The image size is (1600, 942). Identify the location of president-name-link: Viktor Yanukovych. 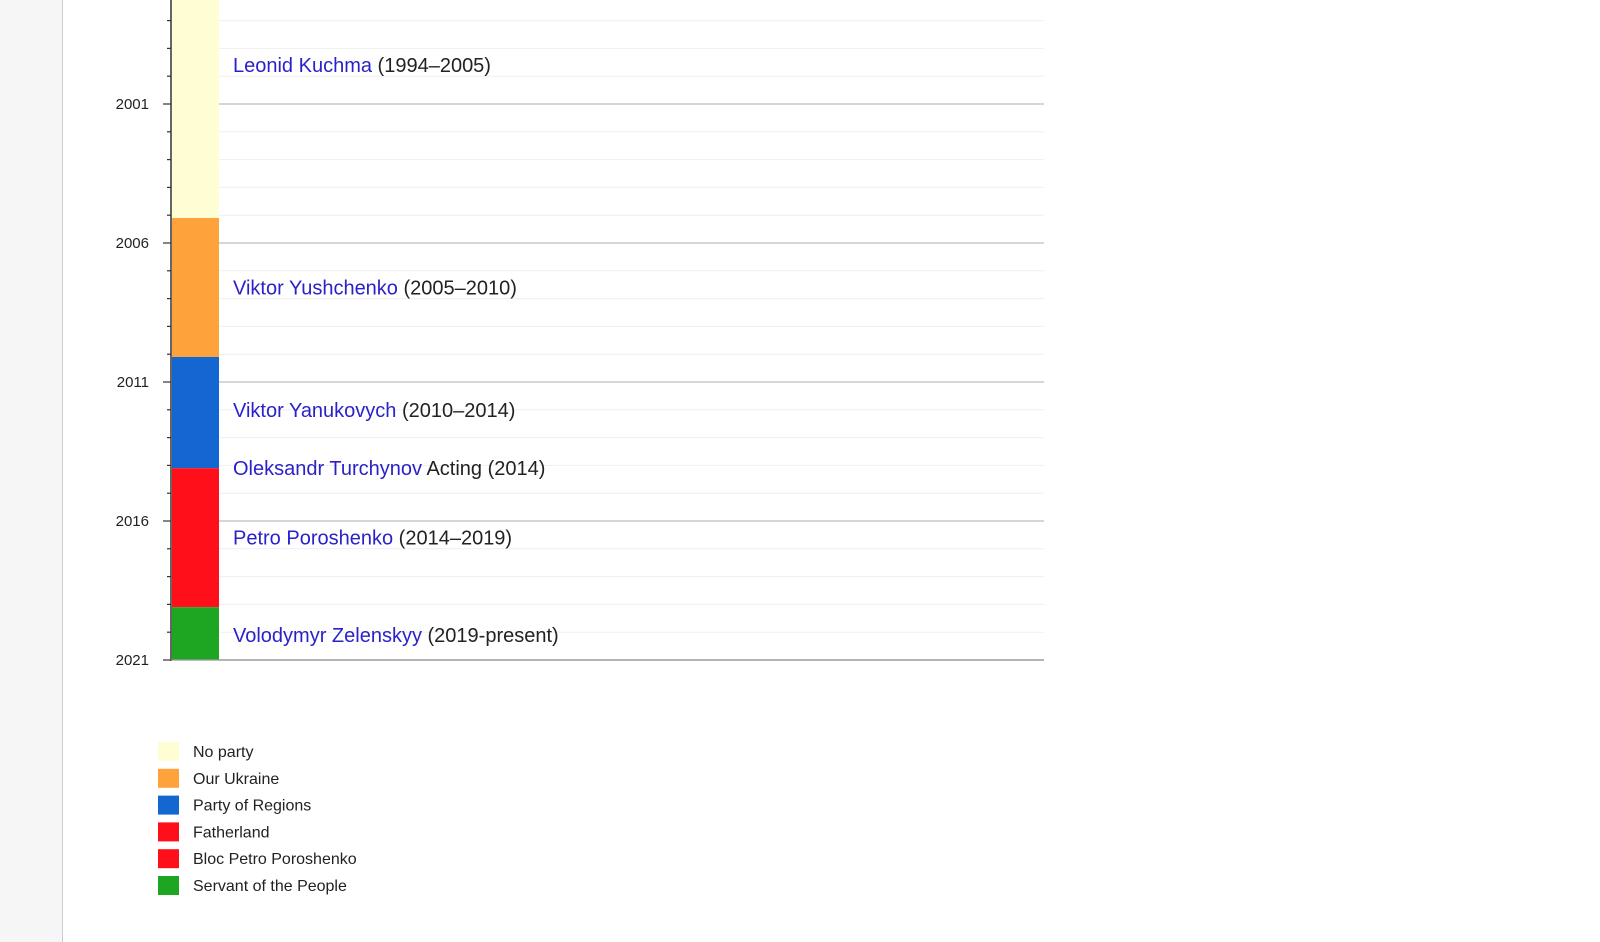
(314, 411).